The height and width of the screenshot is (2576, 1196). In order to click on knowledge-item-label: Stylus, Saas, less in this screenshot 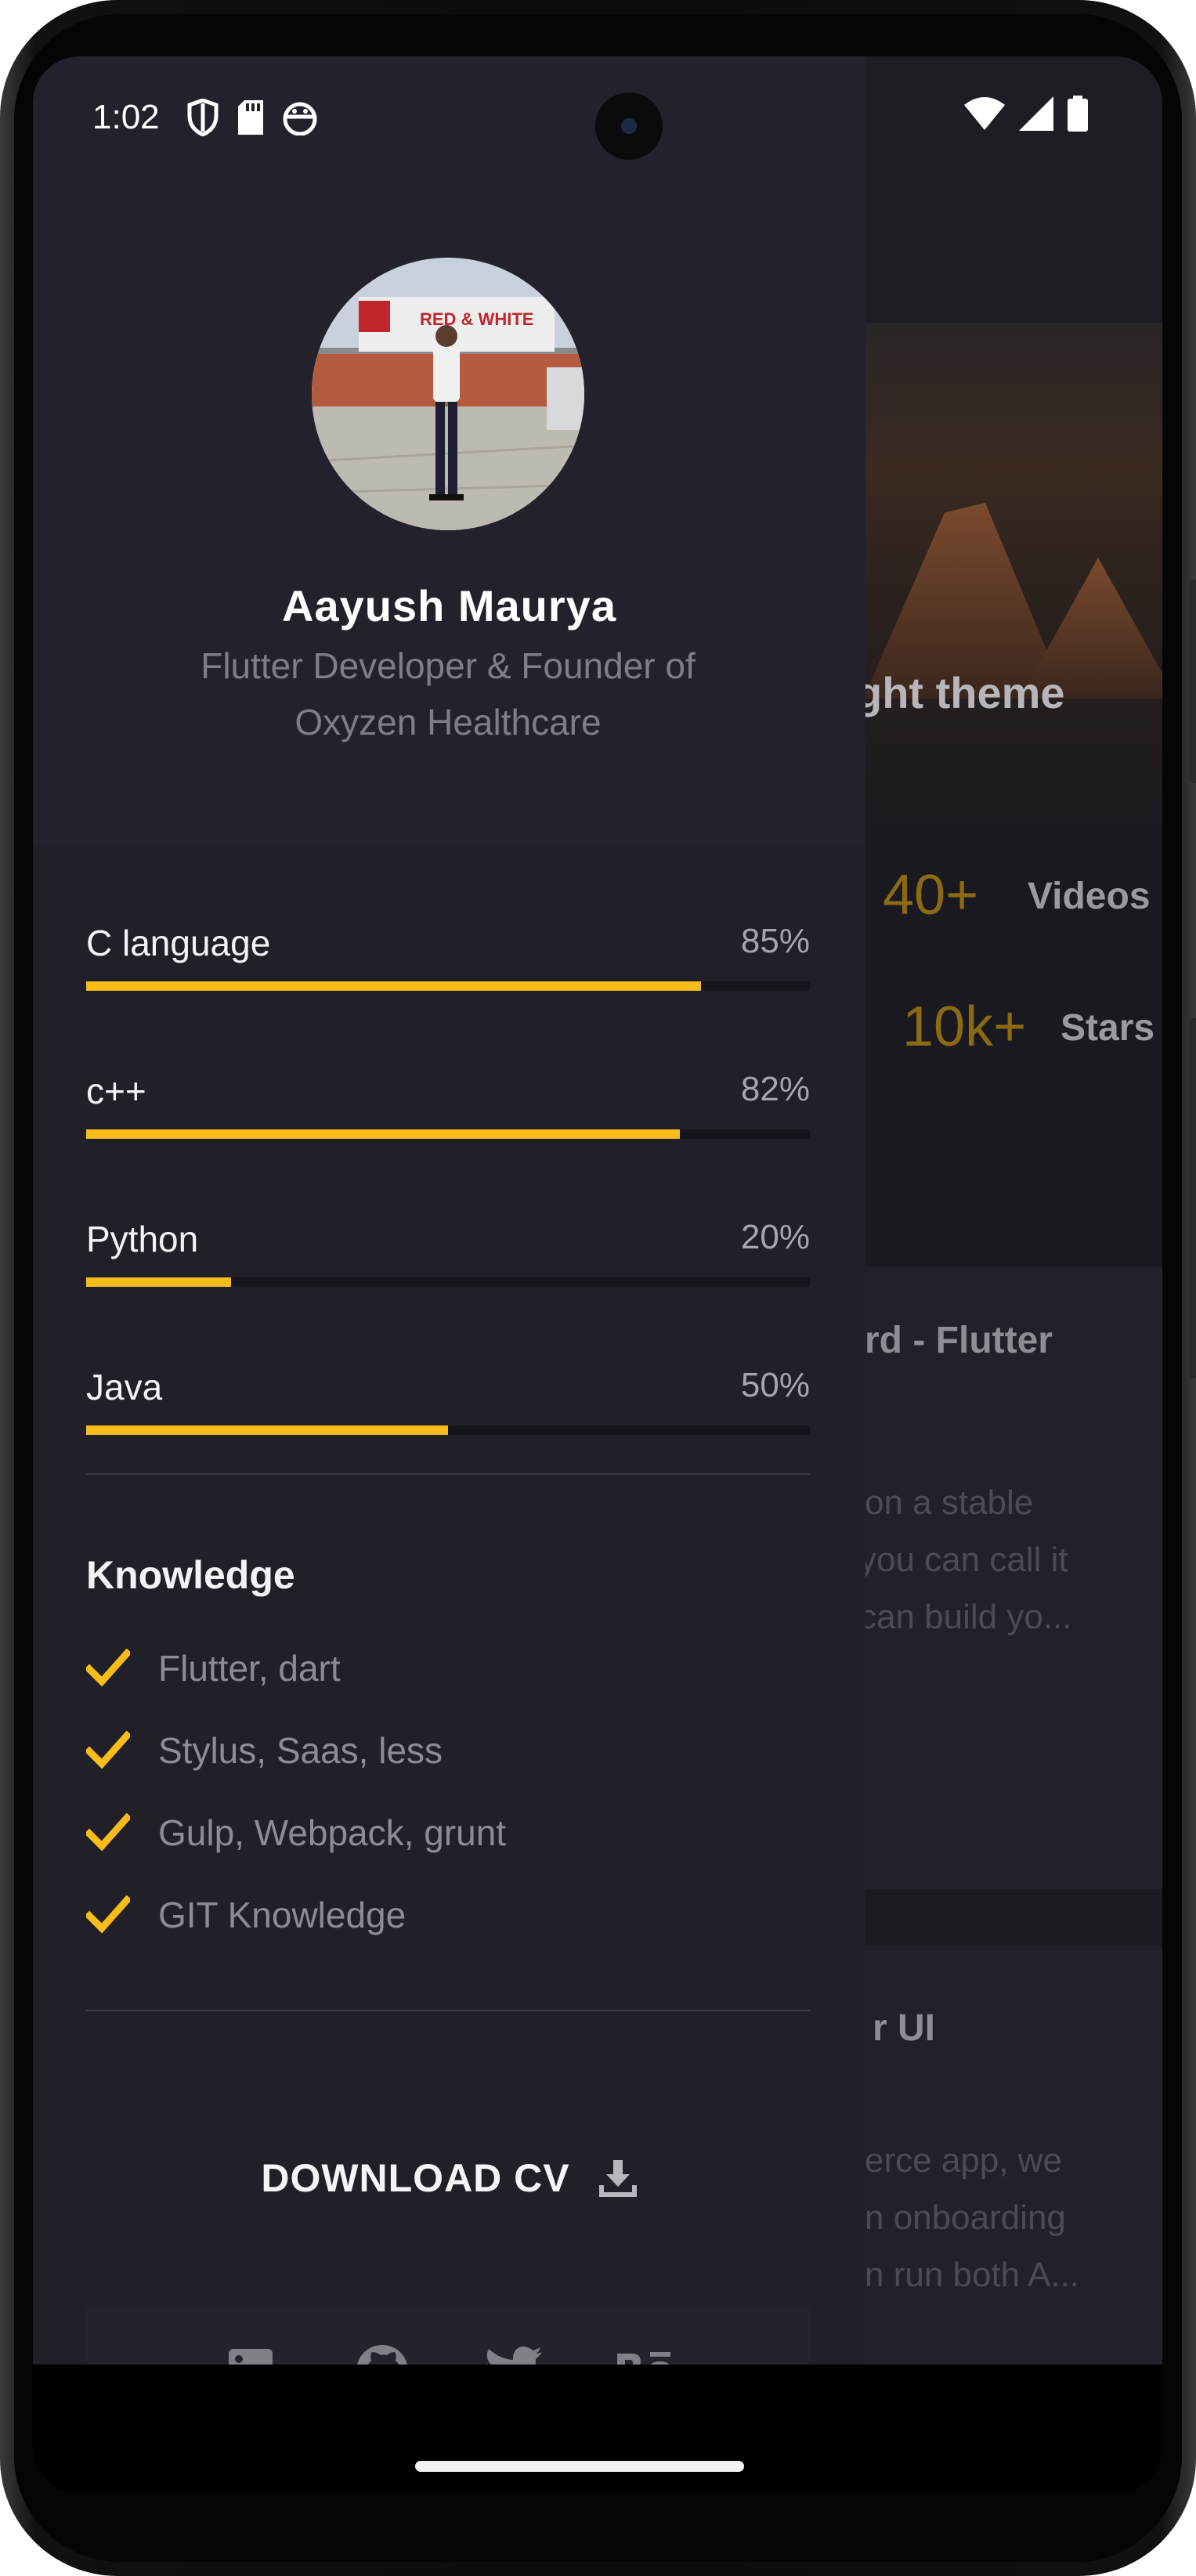, I will do `click(300, 1750)`.